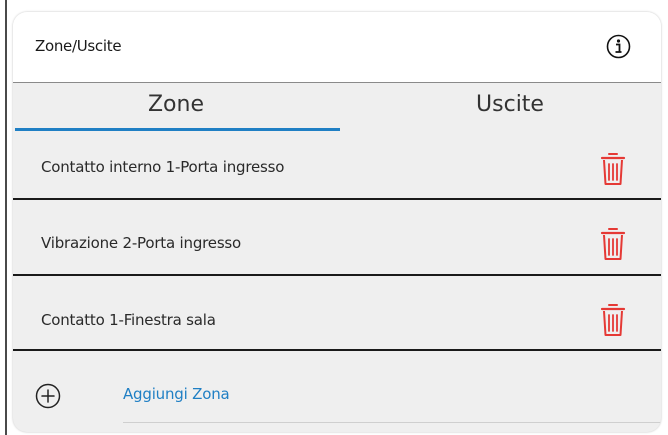 The image size is (668, 435). What do you see at coordinates (618, 46) in the screenshot?
I see `info-icon` at bounding box center [618, 46].